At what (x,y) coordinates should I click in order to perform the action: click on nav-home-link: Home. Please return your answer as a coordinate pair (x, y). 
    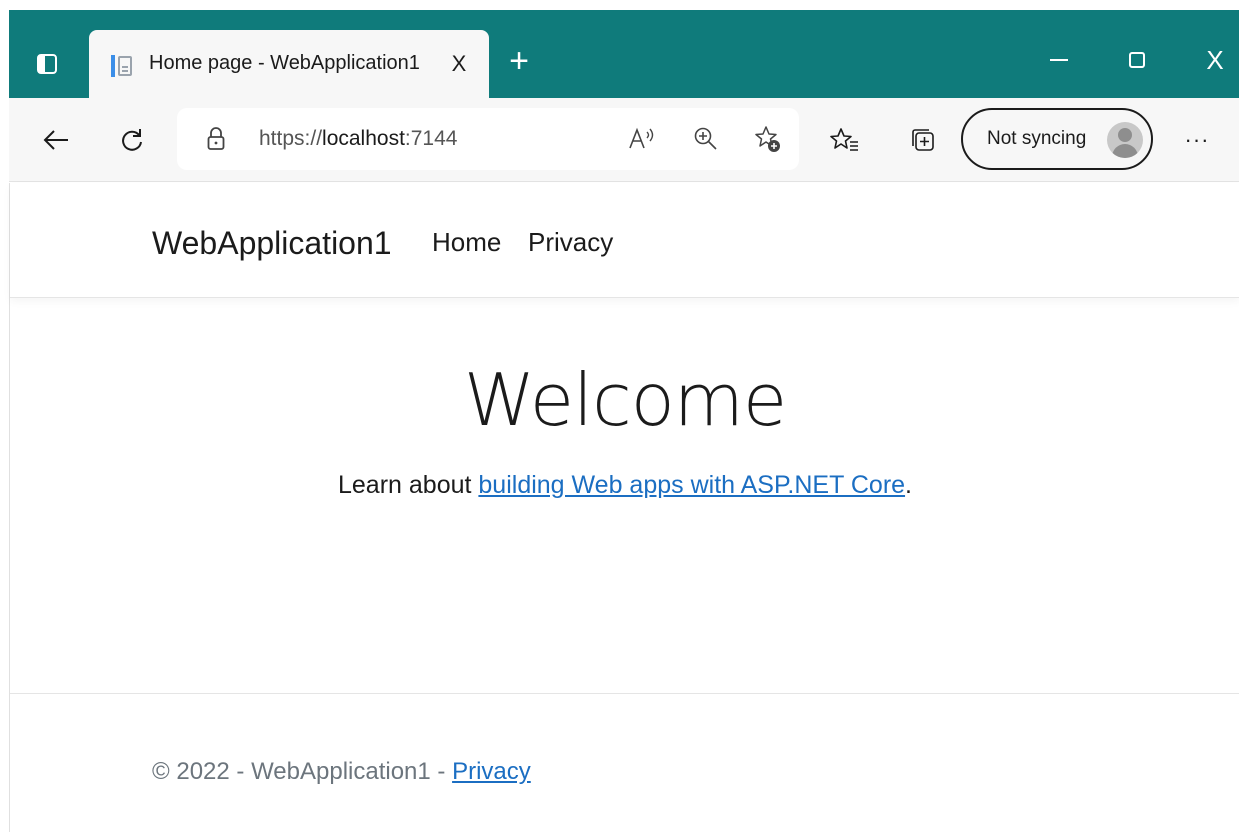
    Looking at the image, I should click on (466, 242).